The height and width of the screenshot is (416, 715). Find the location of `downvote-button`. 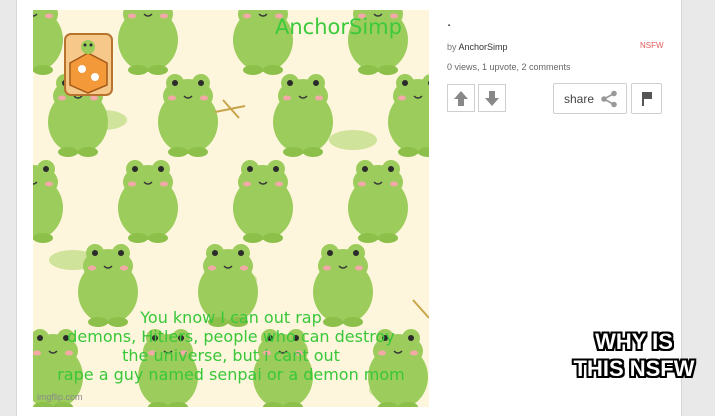

downvote-button is located at coordinates (492, 98).